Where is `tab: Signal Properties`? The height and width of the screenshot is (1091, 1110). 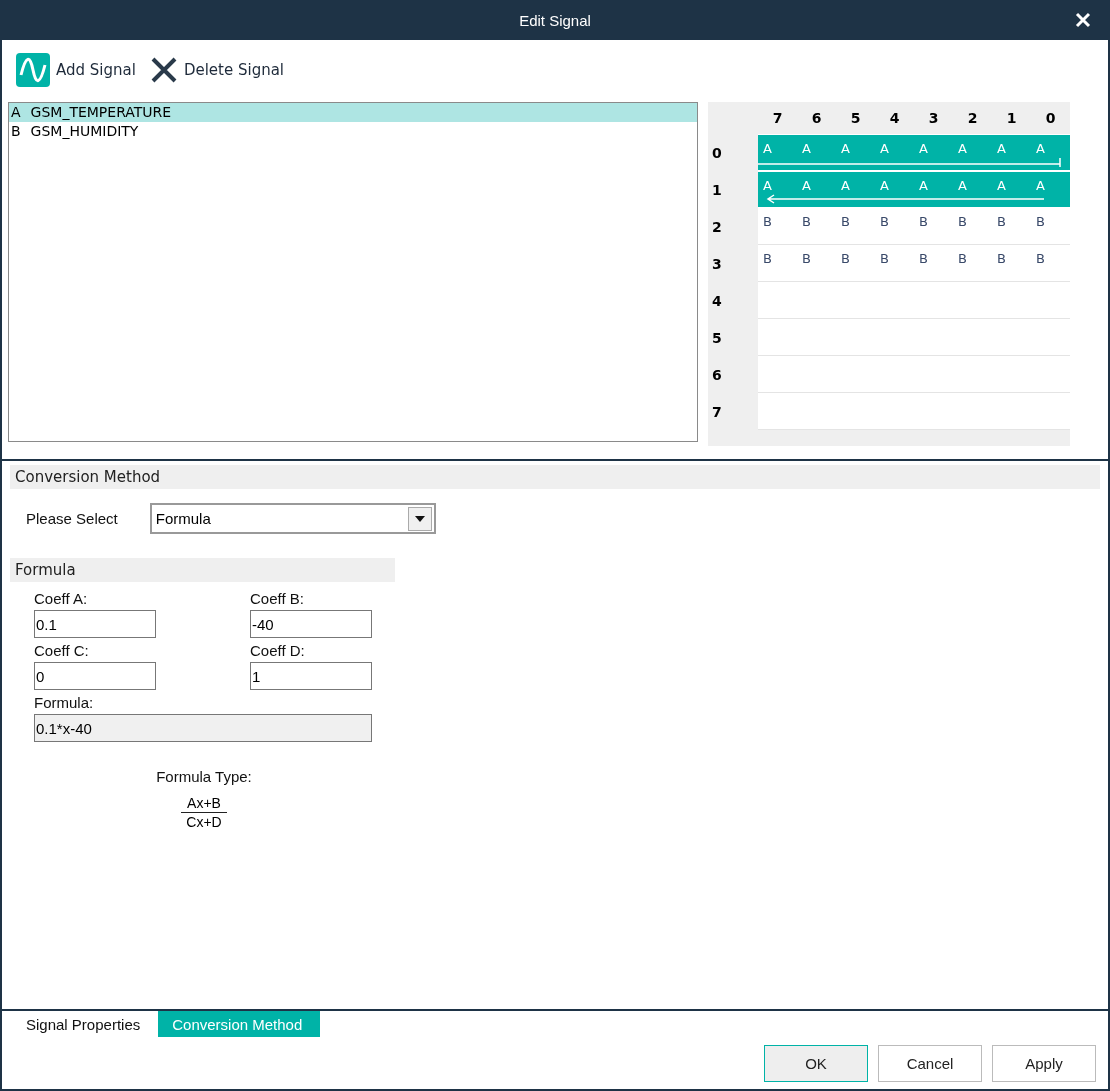
tab: Signal Properties is located at coordinates (85, 1024).